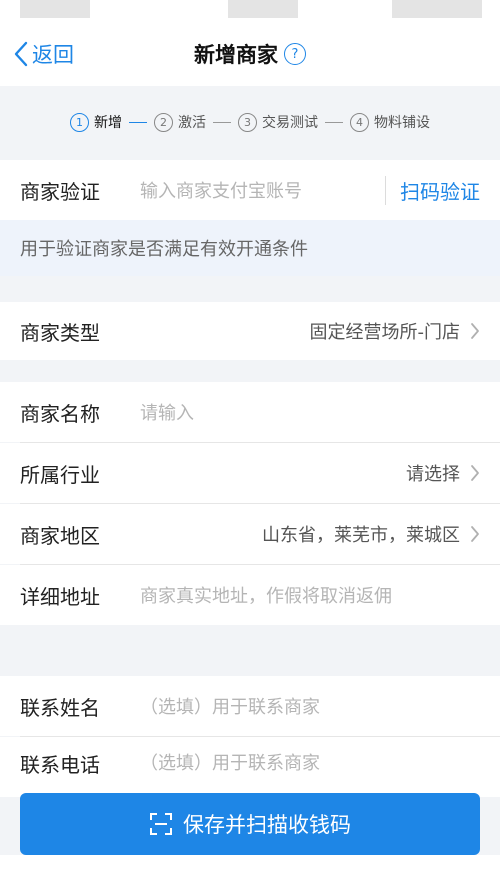  I want to click on address-input: 商家真实地址，作假将取消返佣, so click(310, 595).